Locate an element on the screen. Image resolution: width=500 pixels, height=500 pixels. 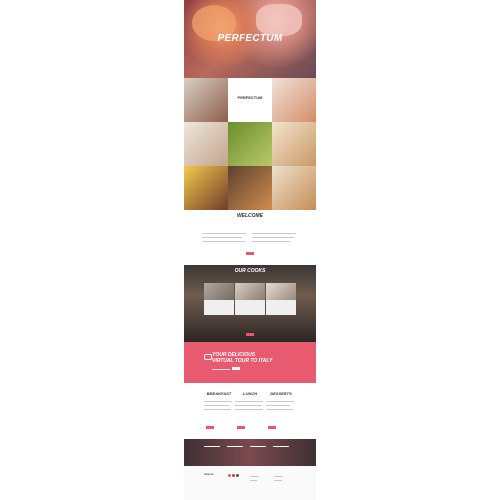
plate-icon is located at coordinates (208, 357).